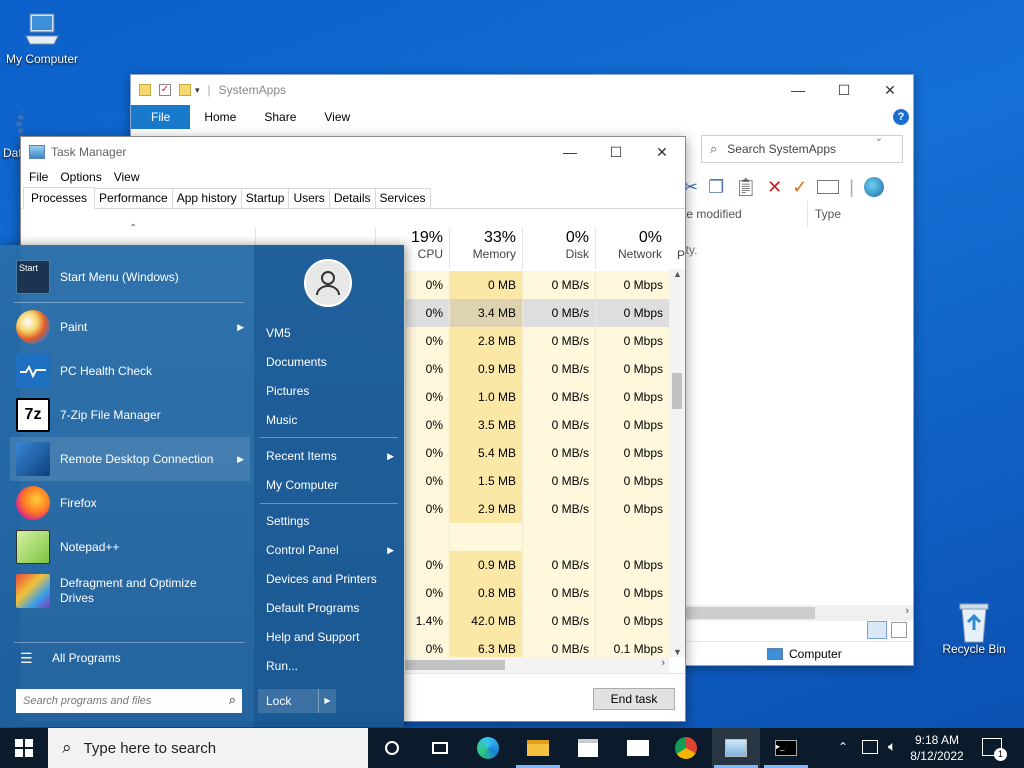  What do you see at coordinates (332, 608) in the screenshot?
I see `start-place-default-programs: Default Programs` at bounding box center [332, 608].